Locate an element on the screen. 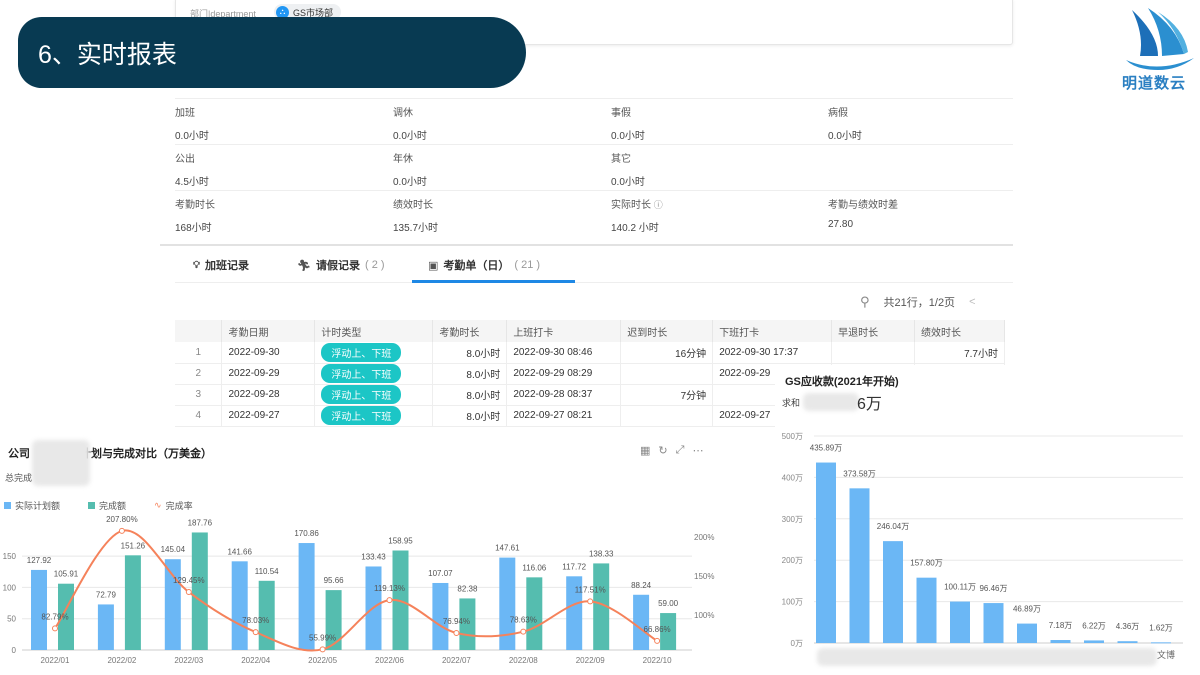  col-type: 计时类型 is located at coordinates (374, 331).